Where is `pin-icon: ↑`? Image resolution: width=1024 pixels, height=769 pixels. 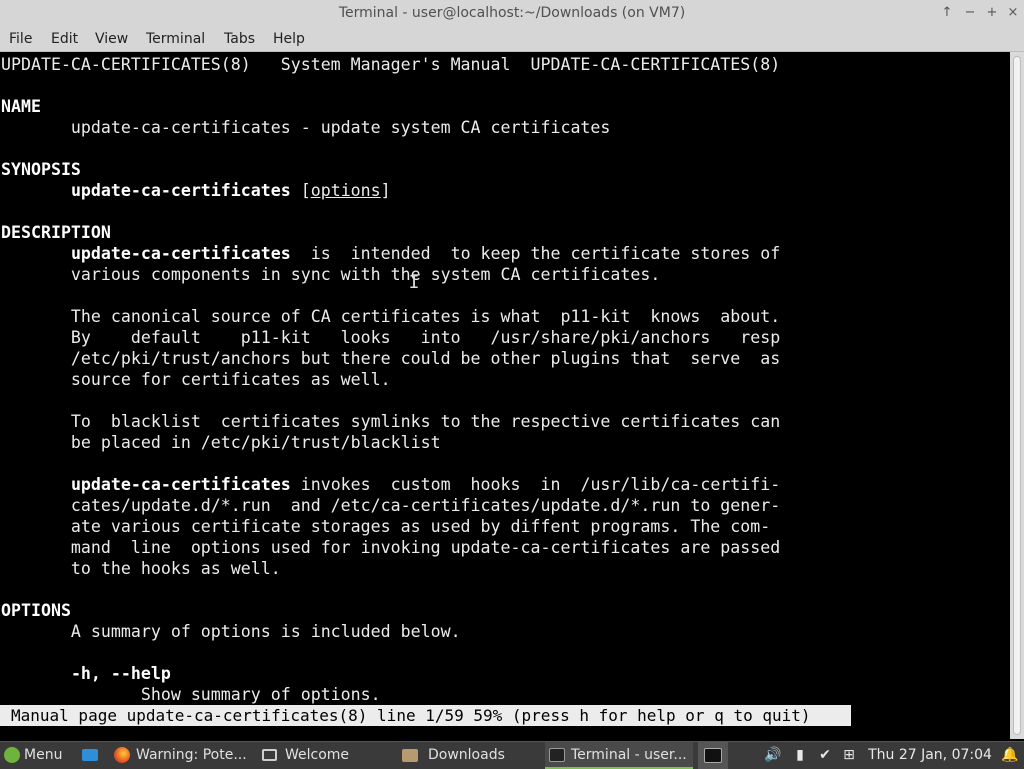 pin-icon: ↑ is located at coordinates (947, 13).